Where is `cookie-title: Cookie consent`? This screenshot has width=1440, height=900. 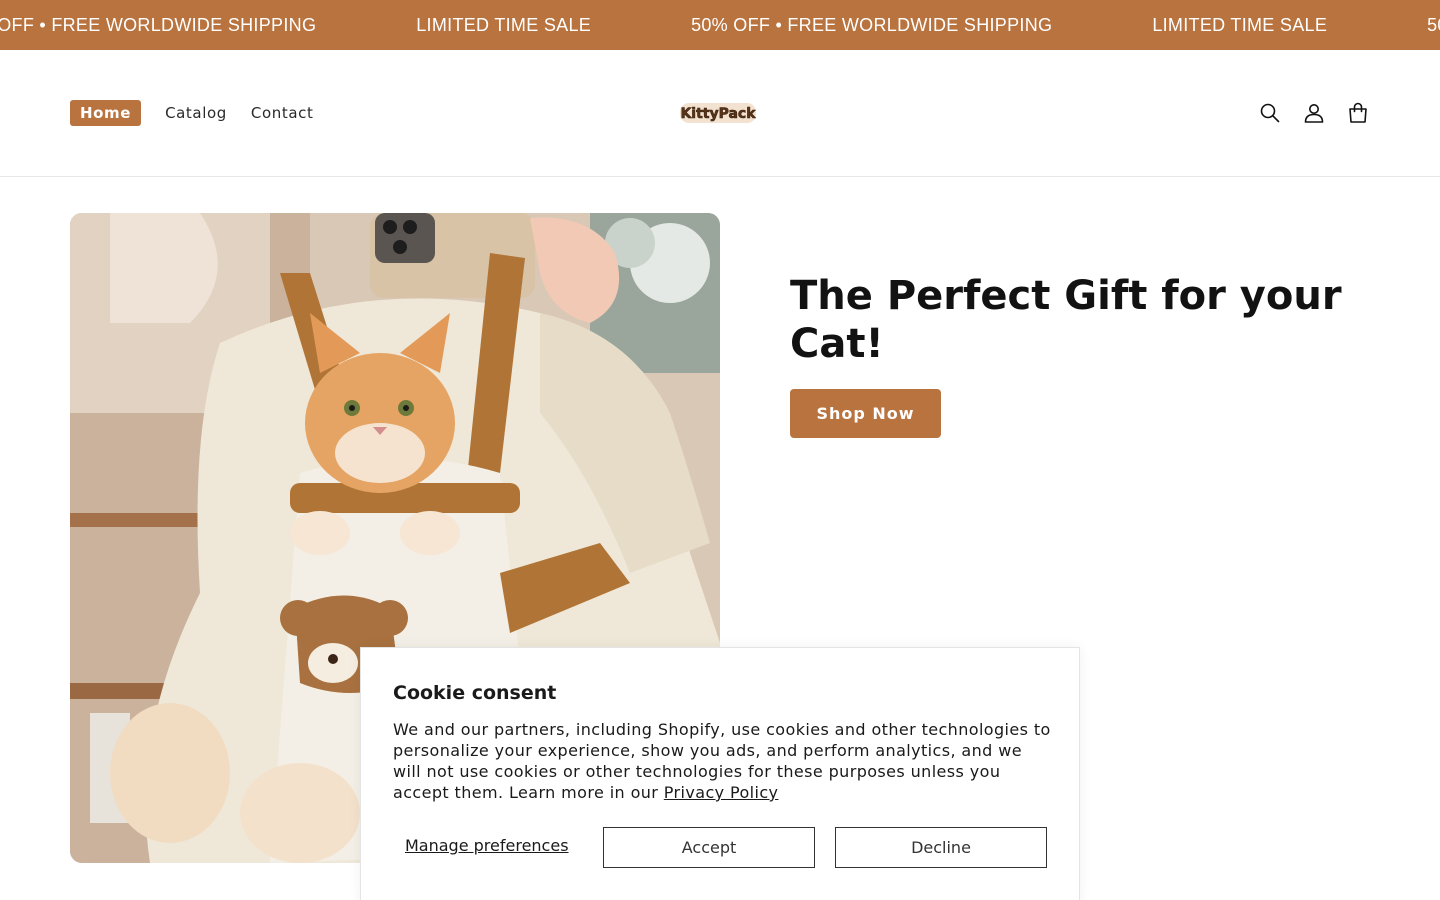 cookie-title: Cookie consent is located at coordinates (475, 693).